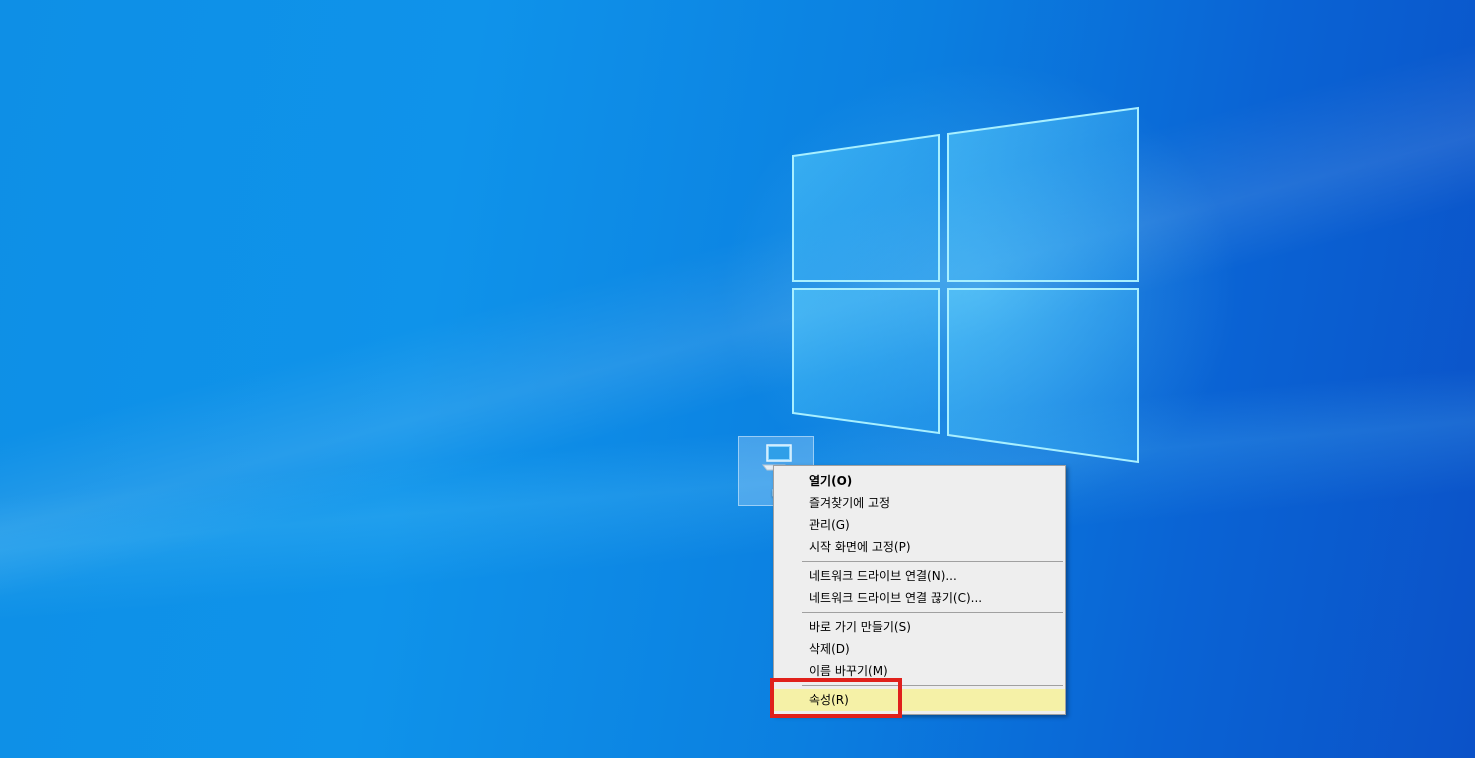 This screenshot has height=758, width=1475. What do you see at coordinates (919, 700) in the screenshot?
I see `menu-item-properties: 속성(R)` at bounding box center [919, 700].